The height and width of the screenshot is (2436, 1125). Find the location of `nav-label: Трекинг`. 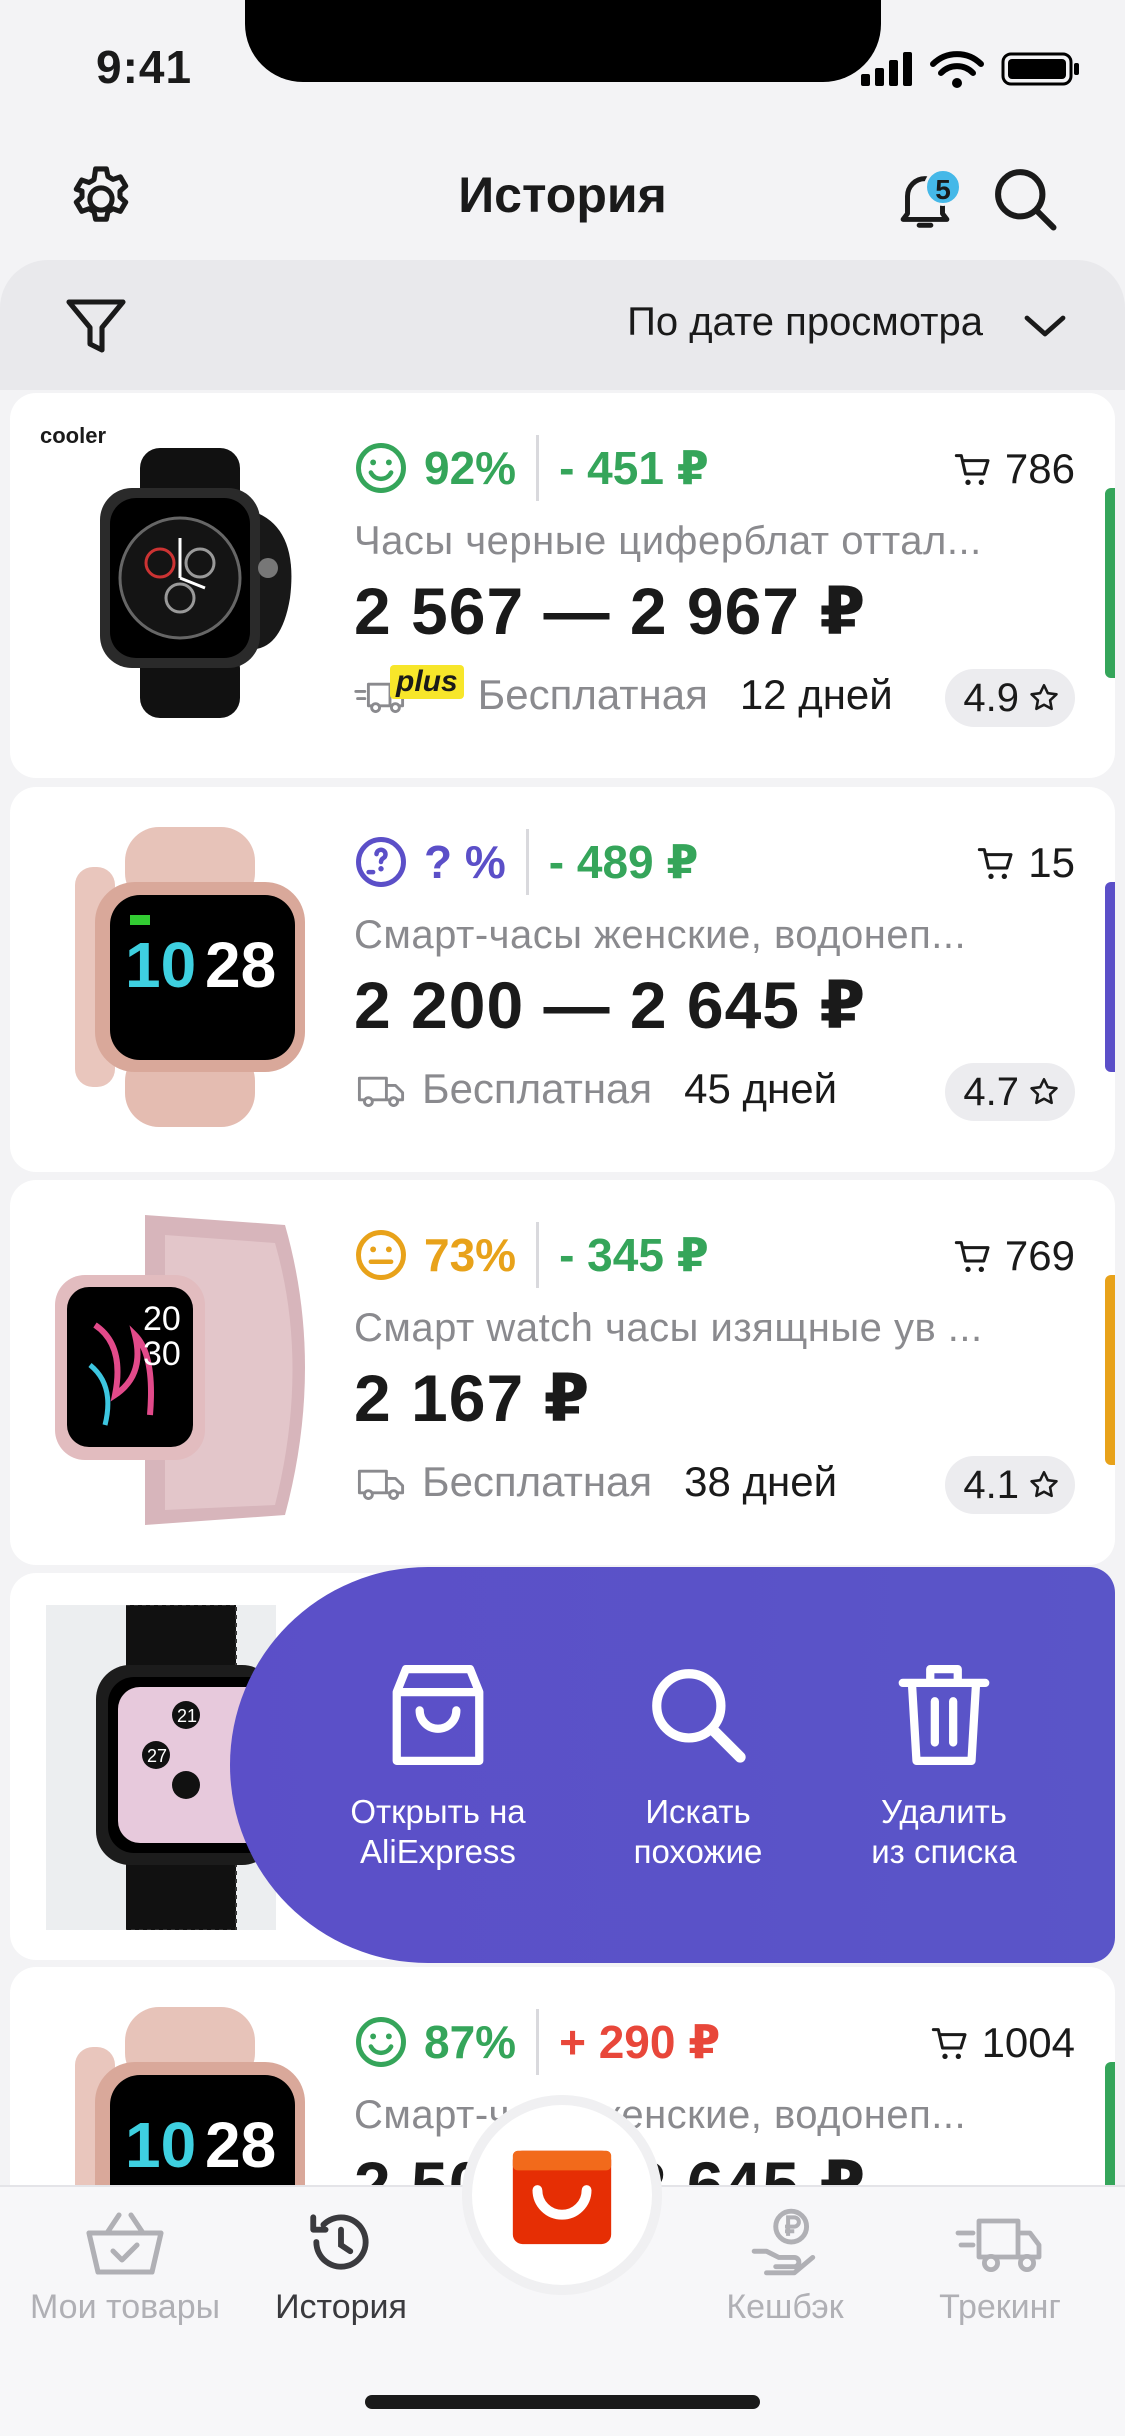

nav-label: Трекинг is located at coordinates (1000, 2307).